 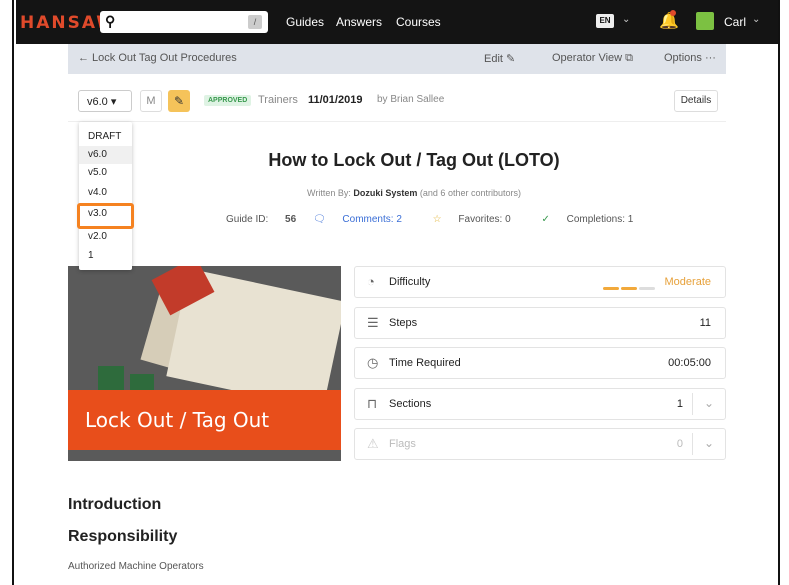 What do you see at coordinates (184, 22) in the screenshot?
I see `search-input: ⚲ /` at bounding box center [184, 22].